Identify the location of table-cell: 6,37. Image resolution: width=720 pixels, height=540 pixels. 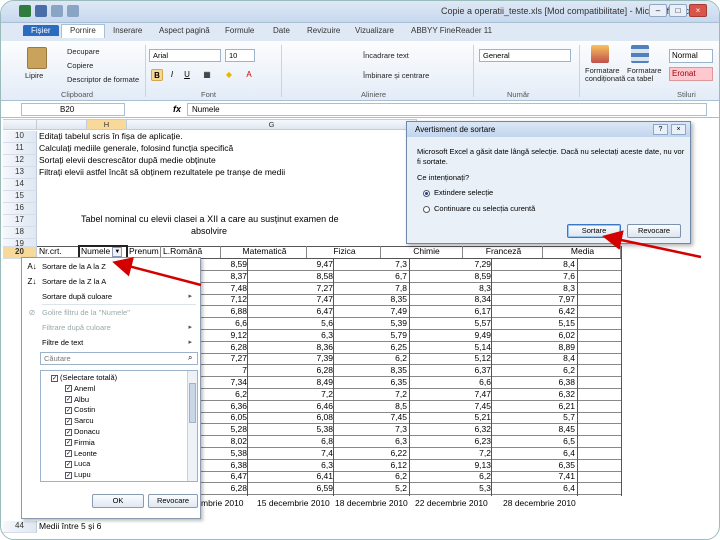
(466, 370).